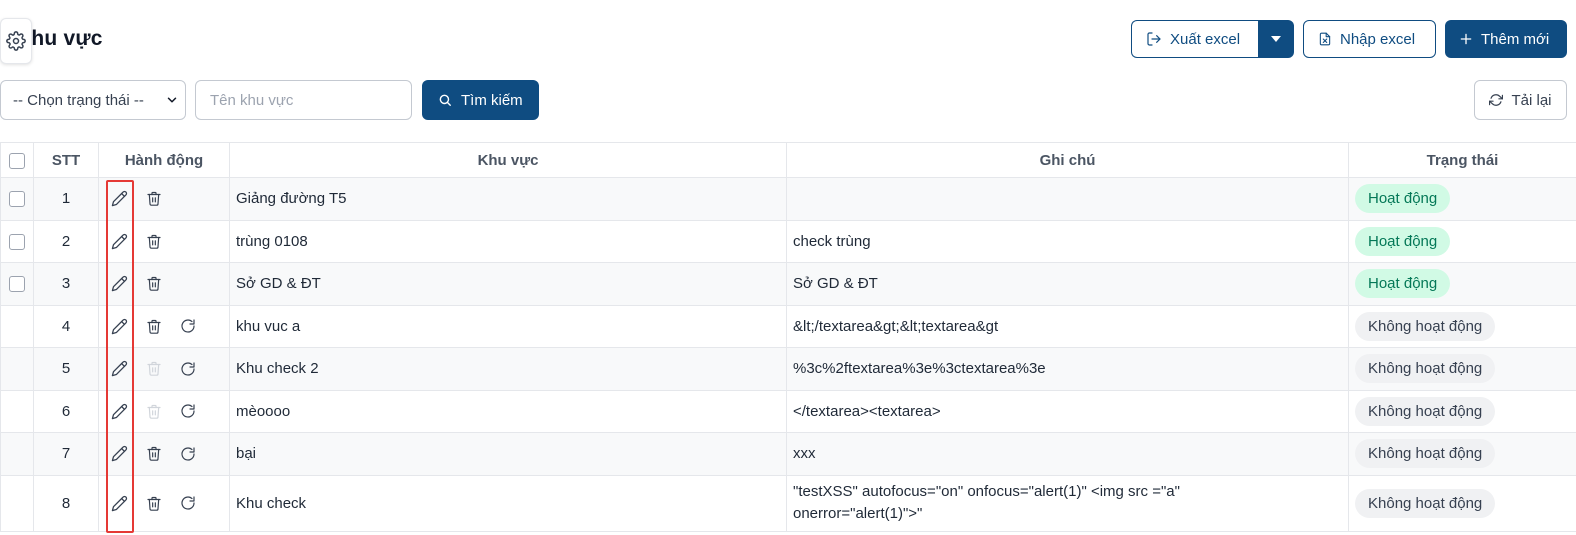 The width and height of the screenshot is (1576, 535). What do you see at coordinates (858, 513) in the screenshot?
I see `row-note-line-2: onerror="alert(1)">"` at bounding box center [858, 513].